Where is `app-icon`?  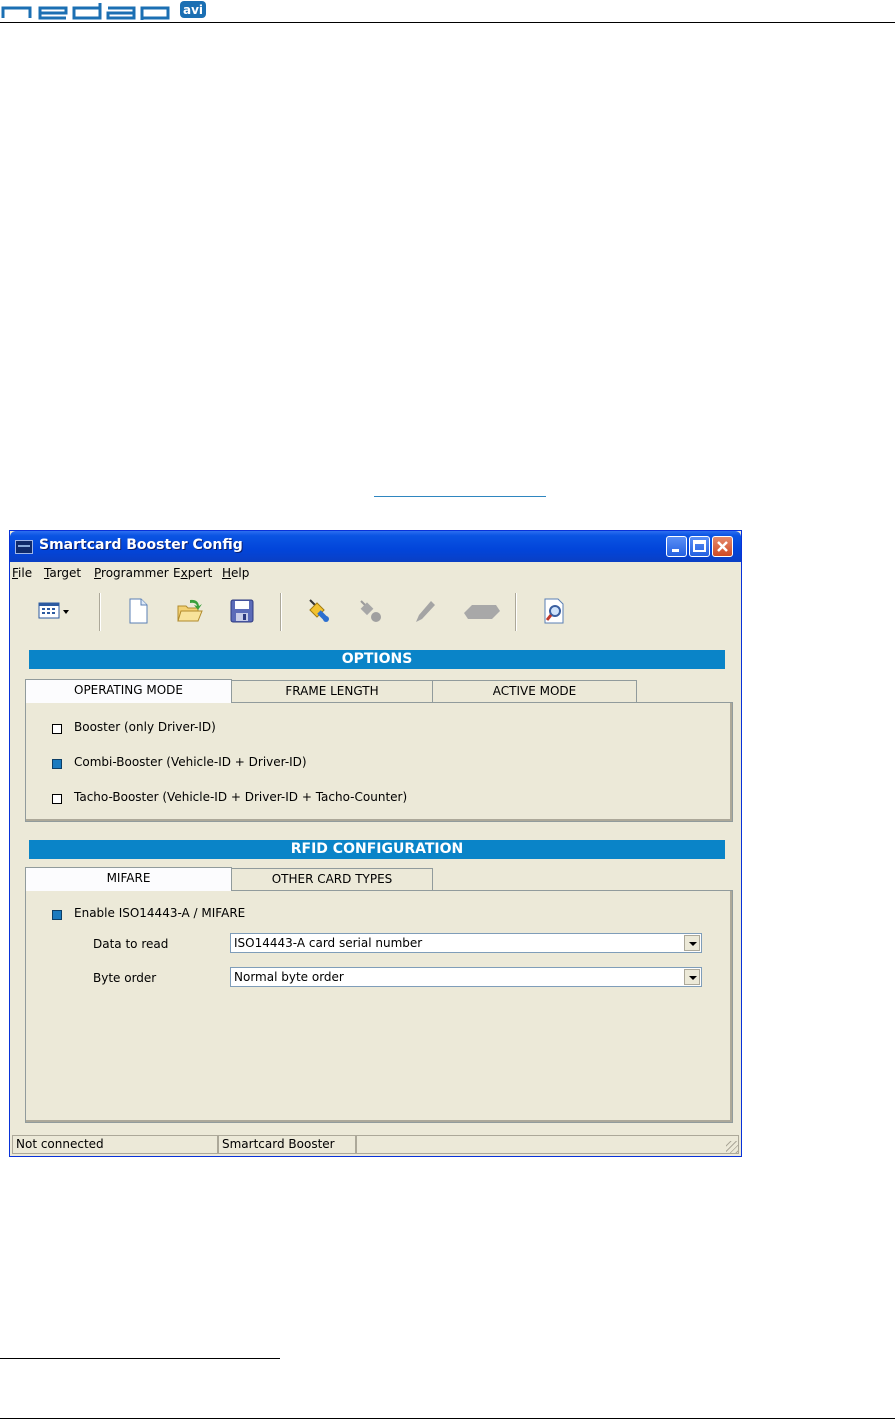
app-icon is located at coordinates (24, 547).